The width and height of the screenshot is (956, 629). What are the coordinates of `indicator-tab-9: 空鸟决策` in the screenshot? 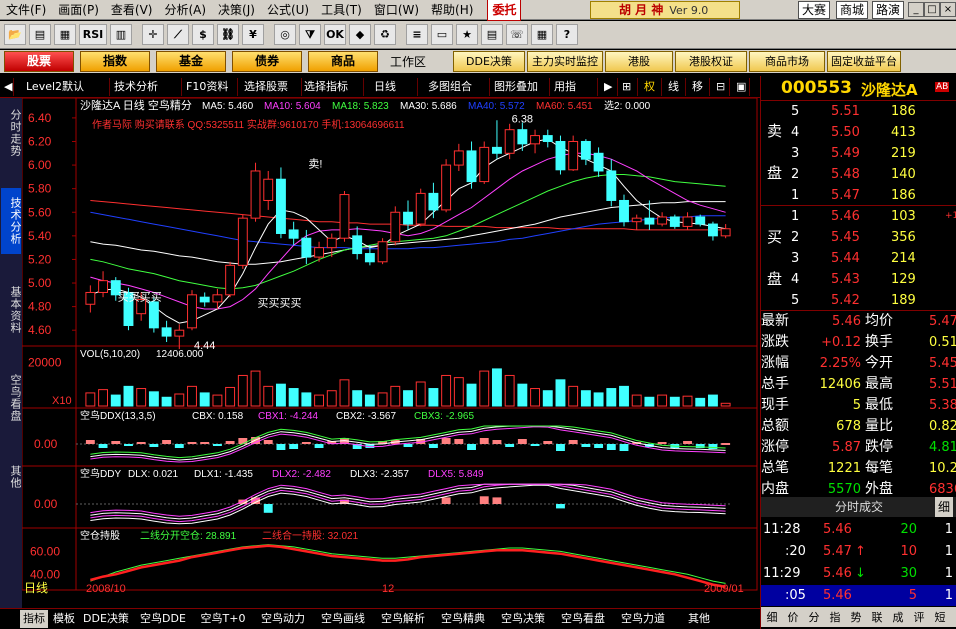 It's located at (523, 619).